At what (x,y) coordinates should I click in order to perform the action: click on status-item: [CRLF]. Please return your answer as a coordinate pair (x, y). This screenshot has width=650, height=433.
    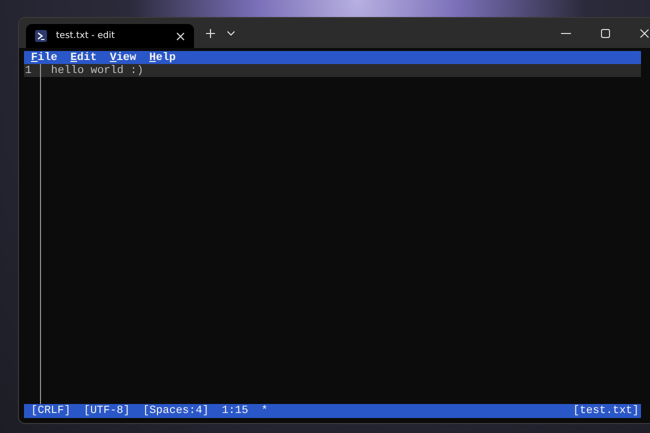
    Looking at the image, I should click on (51, 411).